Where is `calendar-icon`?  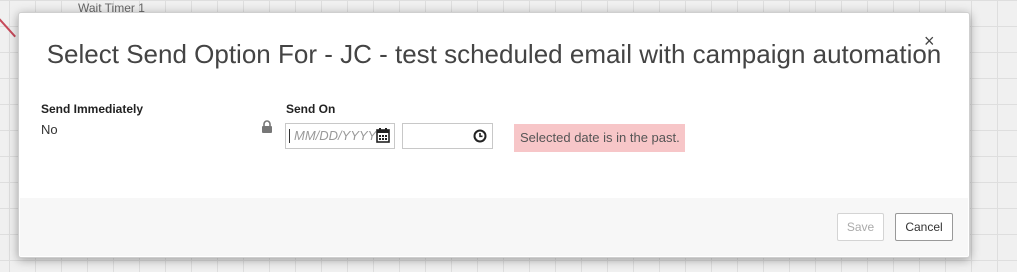
calendar-icon is located at coordinates (383, 138).